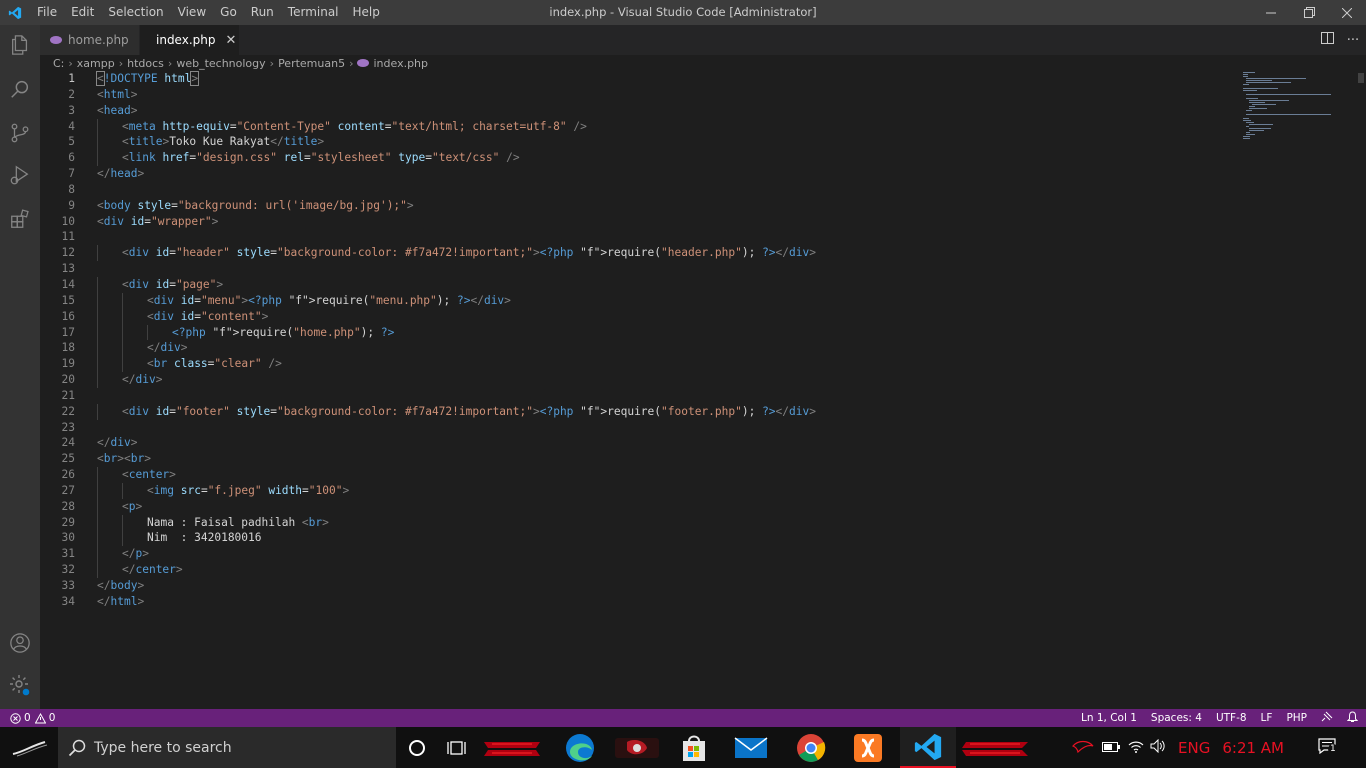  Describe the element at coordinates (27, 718) in the screenshot. I see `problems-indicator: 0 0` at that location.